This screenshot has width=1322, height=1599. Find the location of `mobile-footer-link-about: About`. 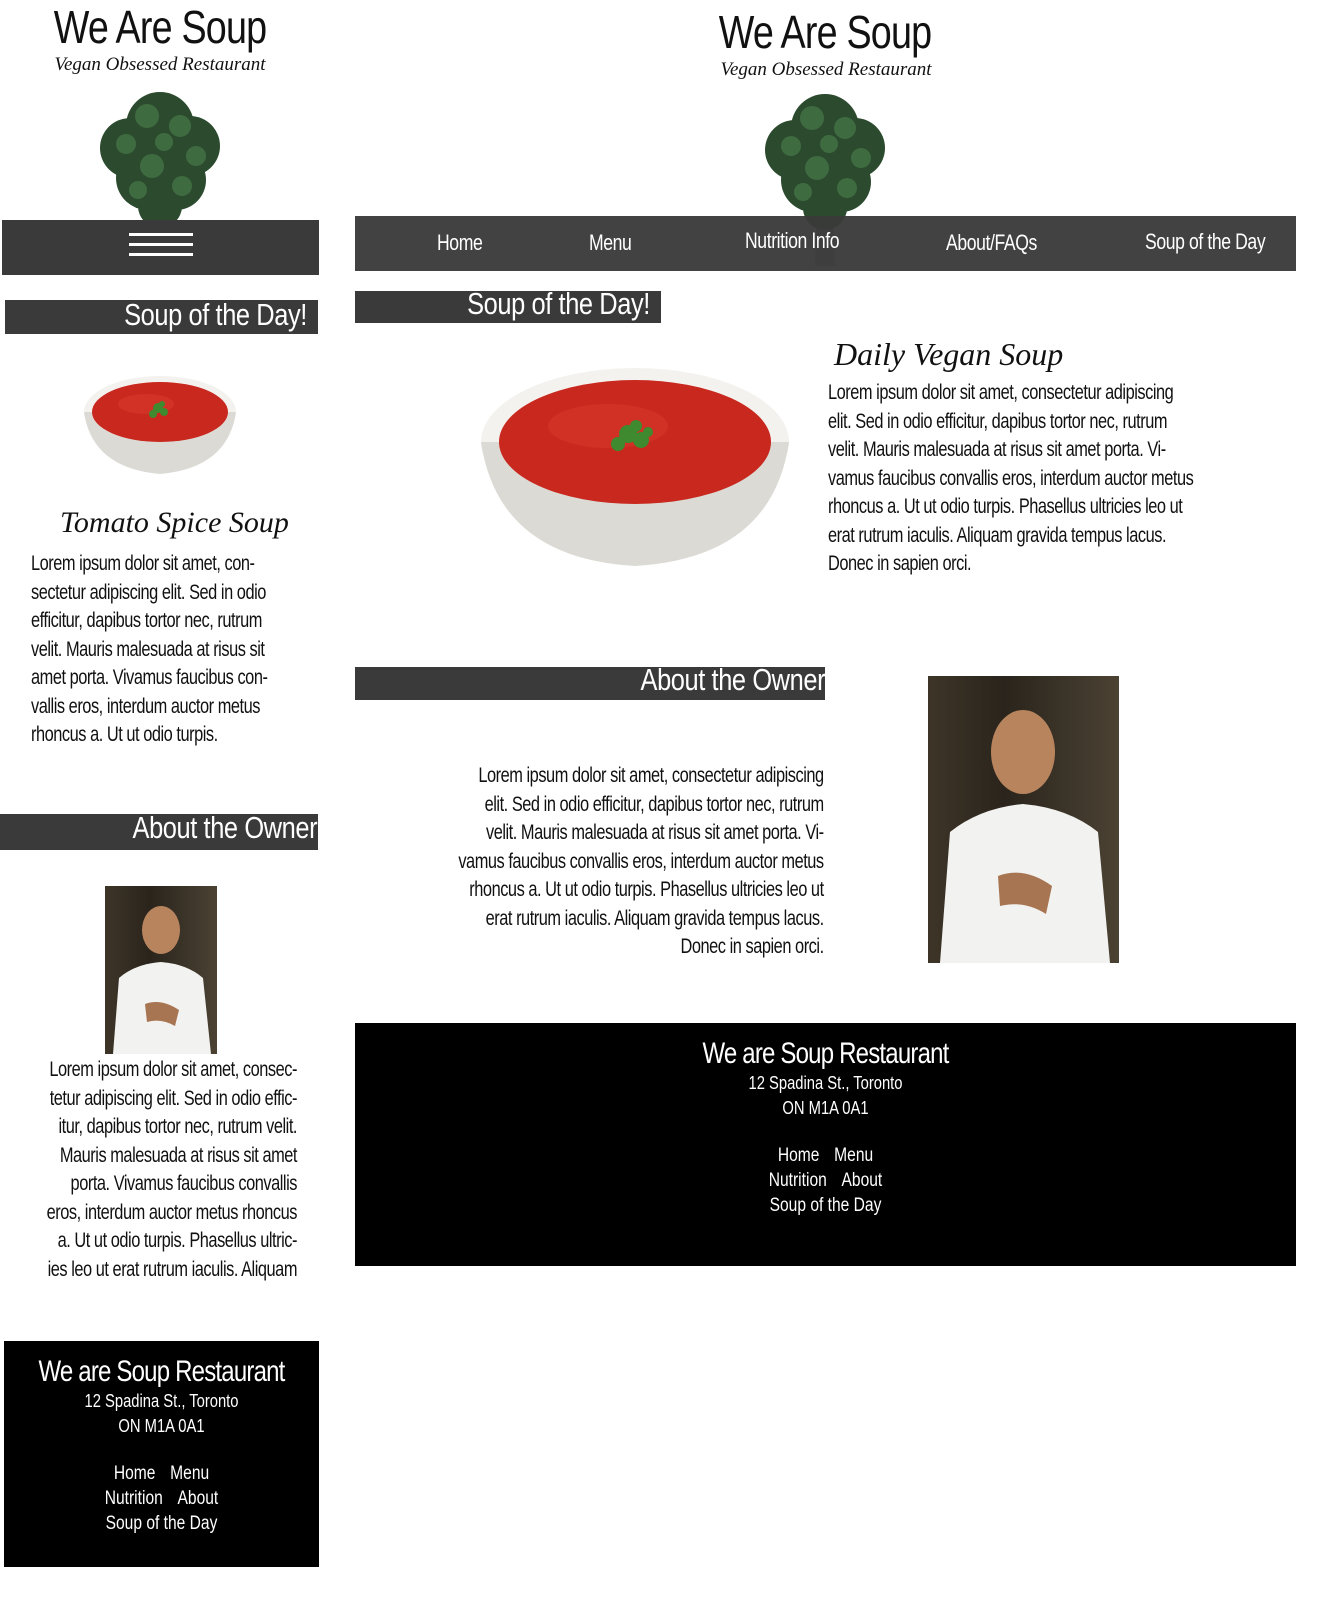

mobile-footer-link-about: About is located at coordinates (198, 1498).